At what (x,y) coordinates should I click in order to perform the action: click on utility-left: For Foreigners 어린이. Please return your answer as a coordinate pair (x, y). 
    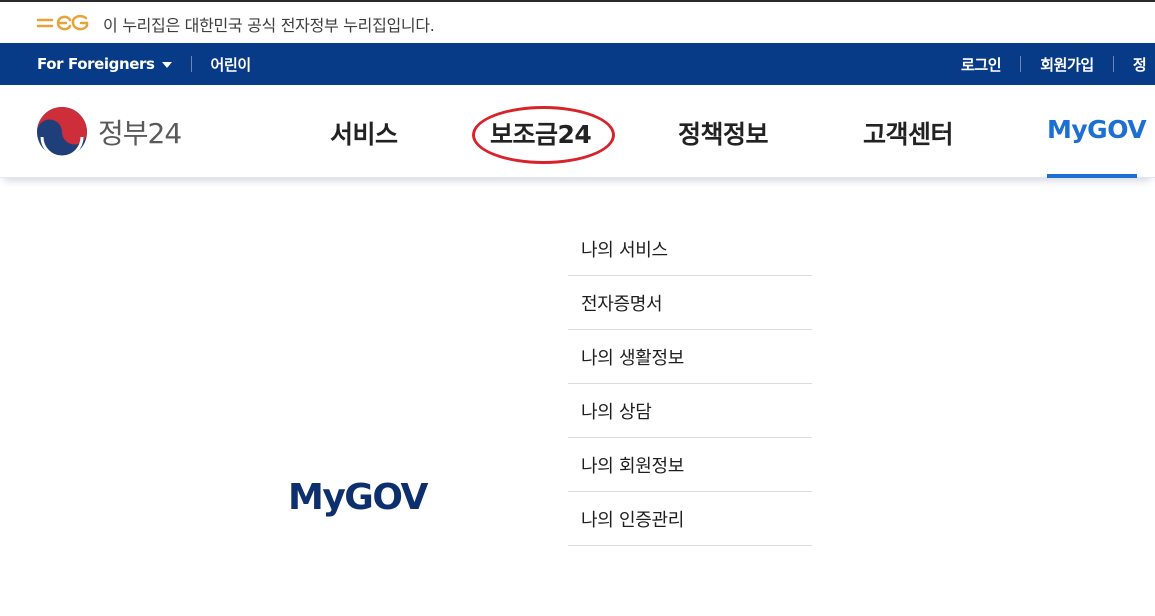
    Looking at the image, I should click on (144, 64).